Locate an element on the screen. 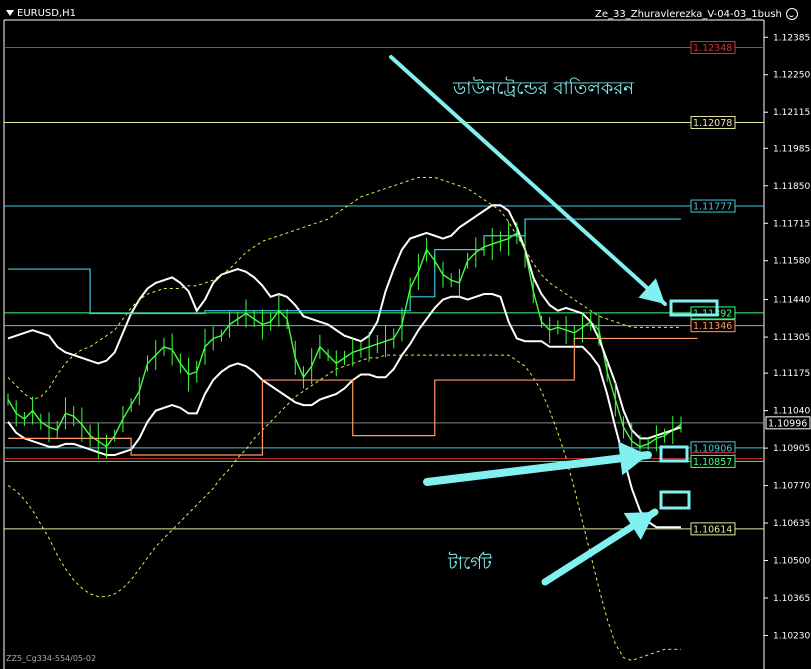  y-tick-label: 1.10635 is located at coordinates (791, 524).